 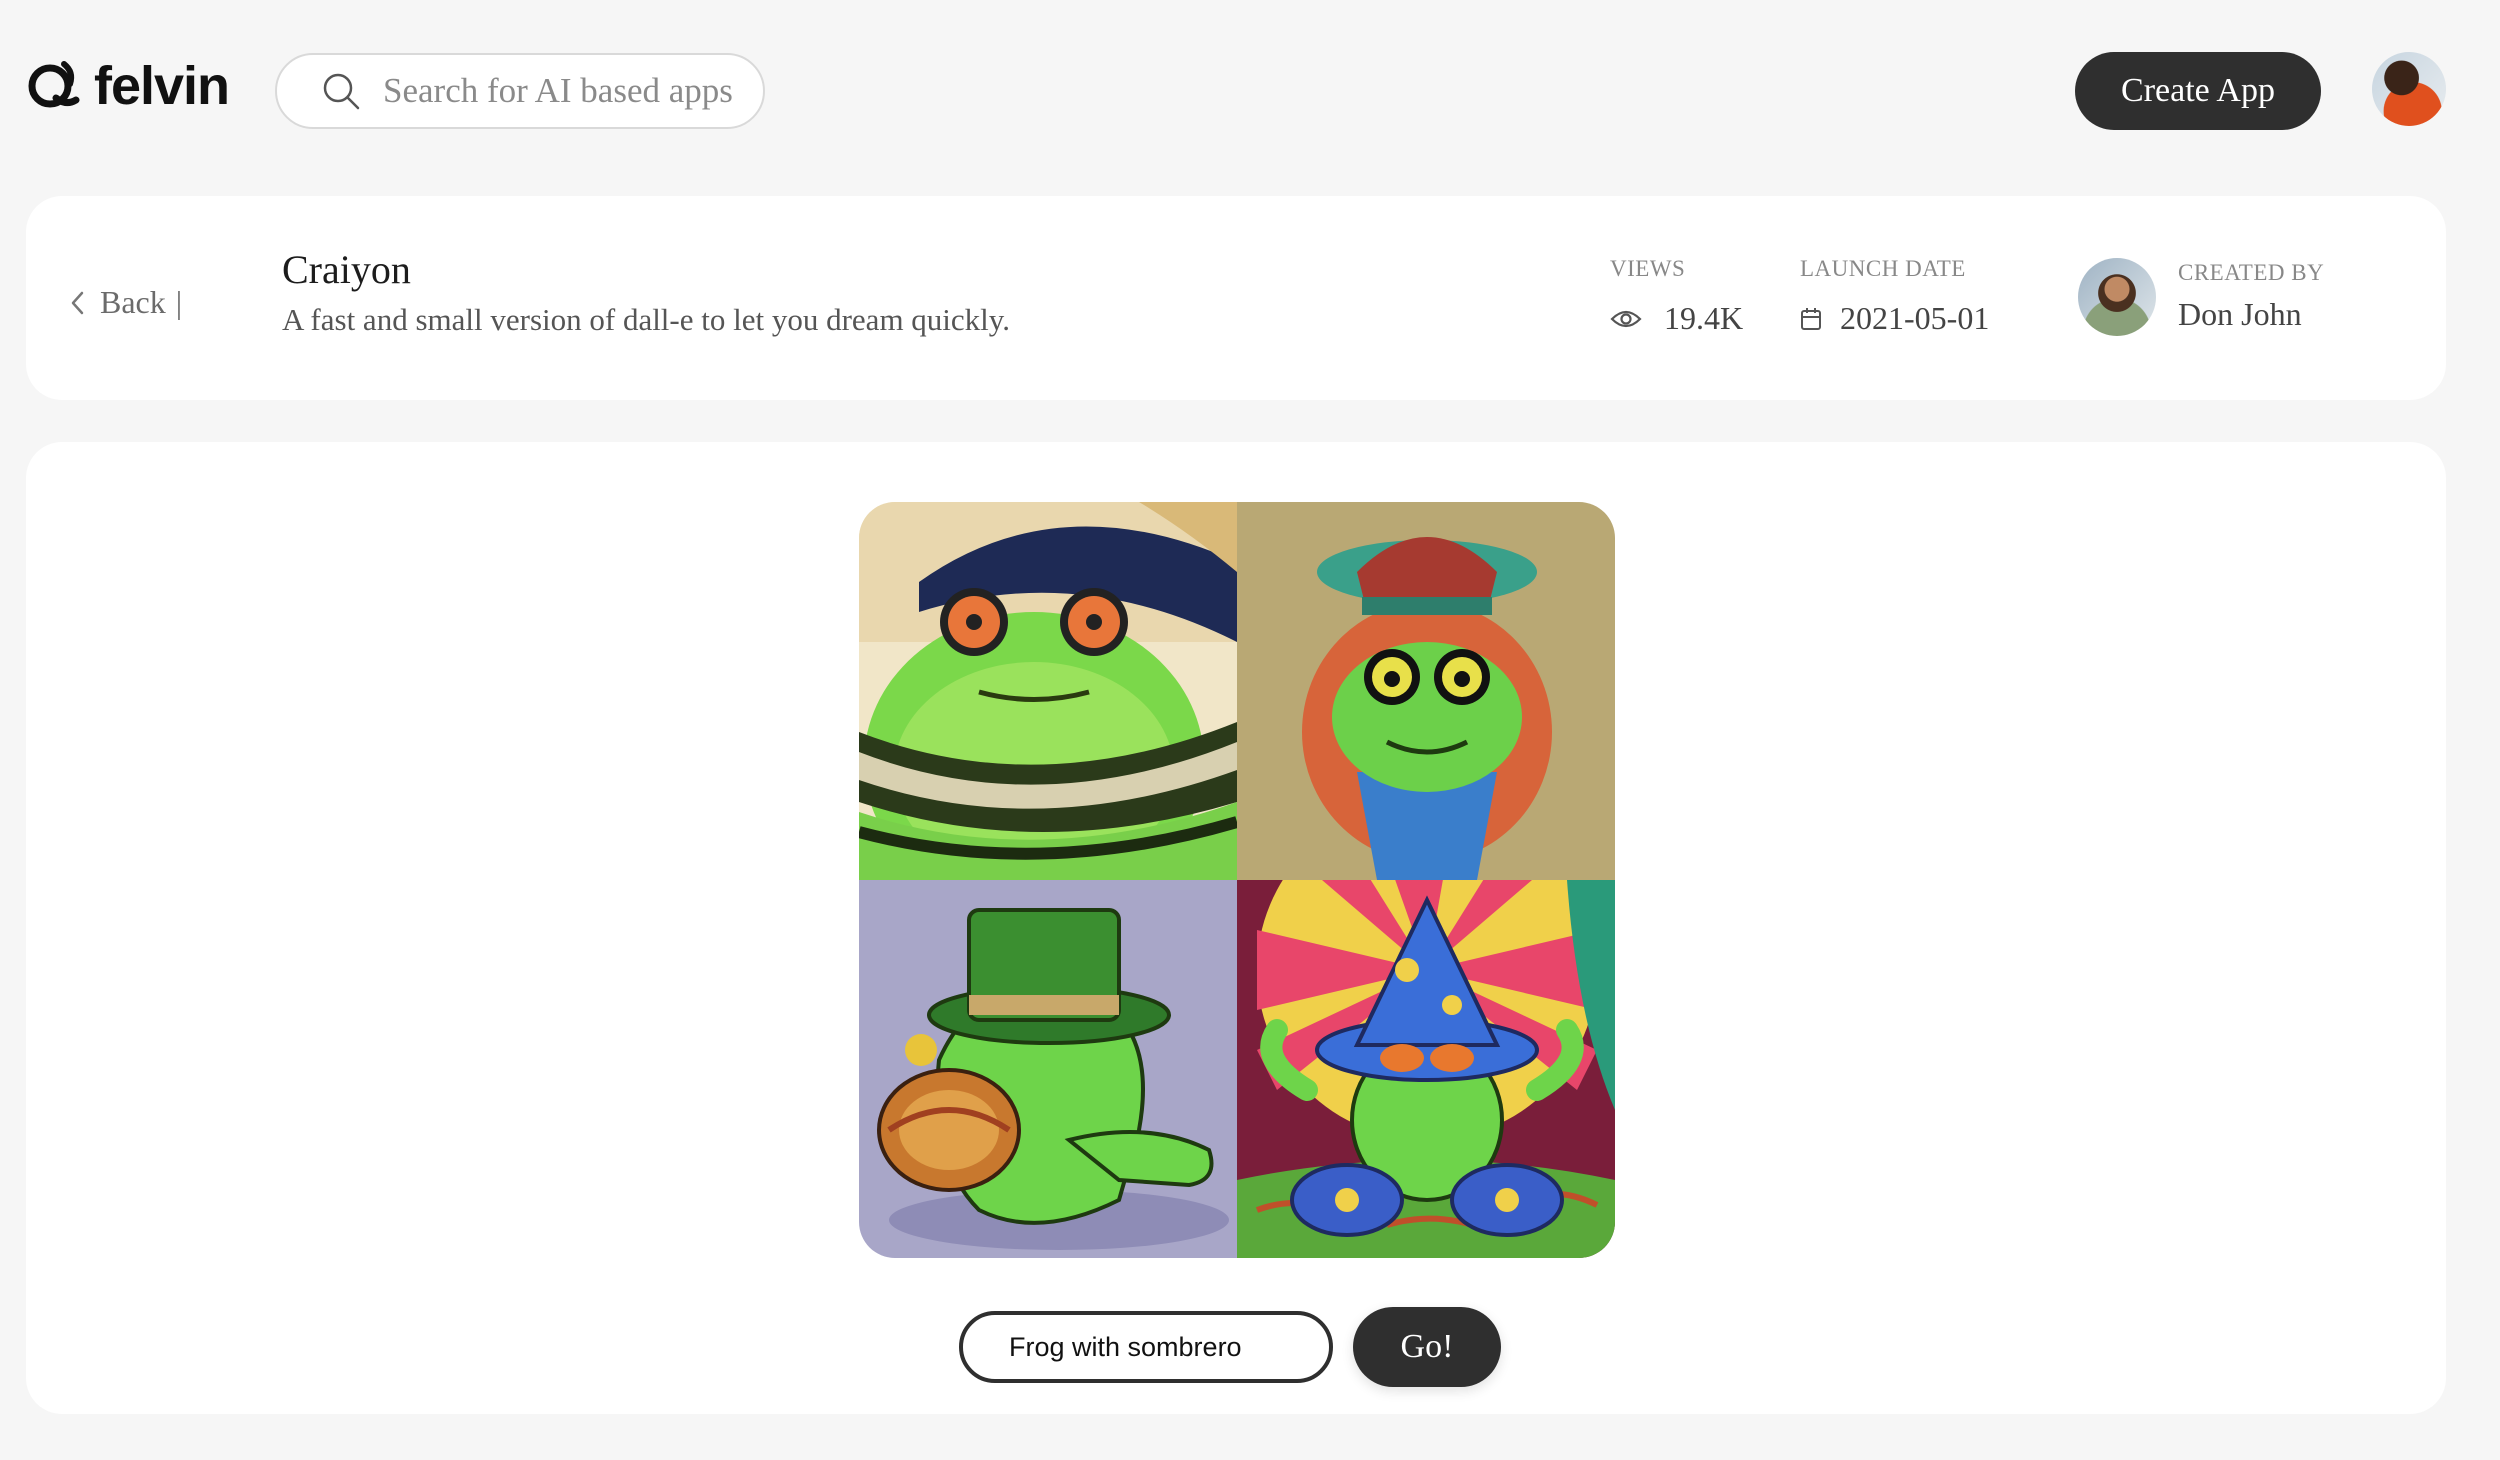 I want to click on brand-name: felvin, so click(x=162, y=86).